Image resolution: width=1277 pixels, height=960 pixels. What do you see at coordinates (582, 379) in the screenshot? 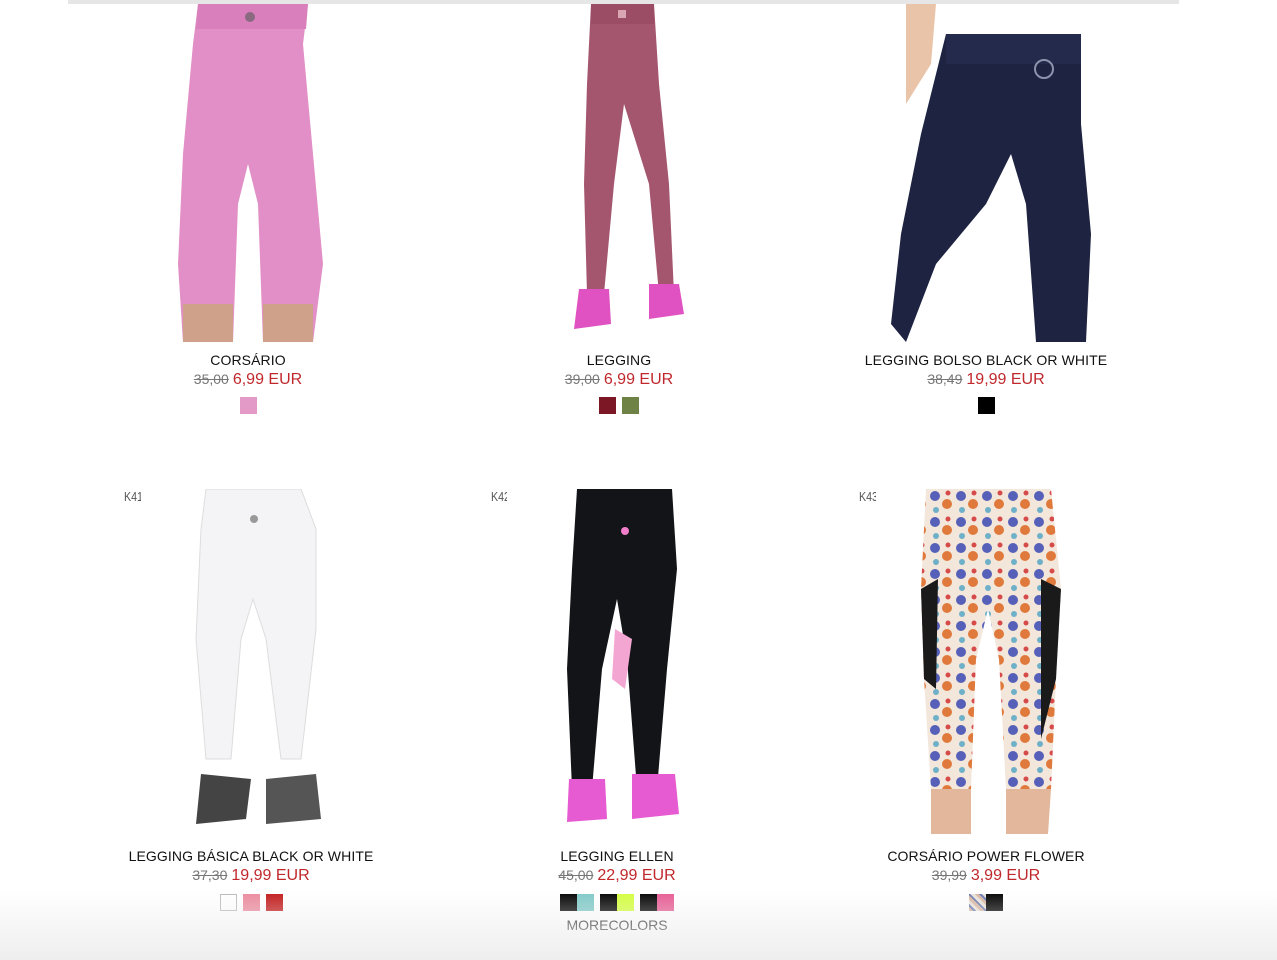
I see `old-price: 39,00` at bounding box center [582, 379].